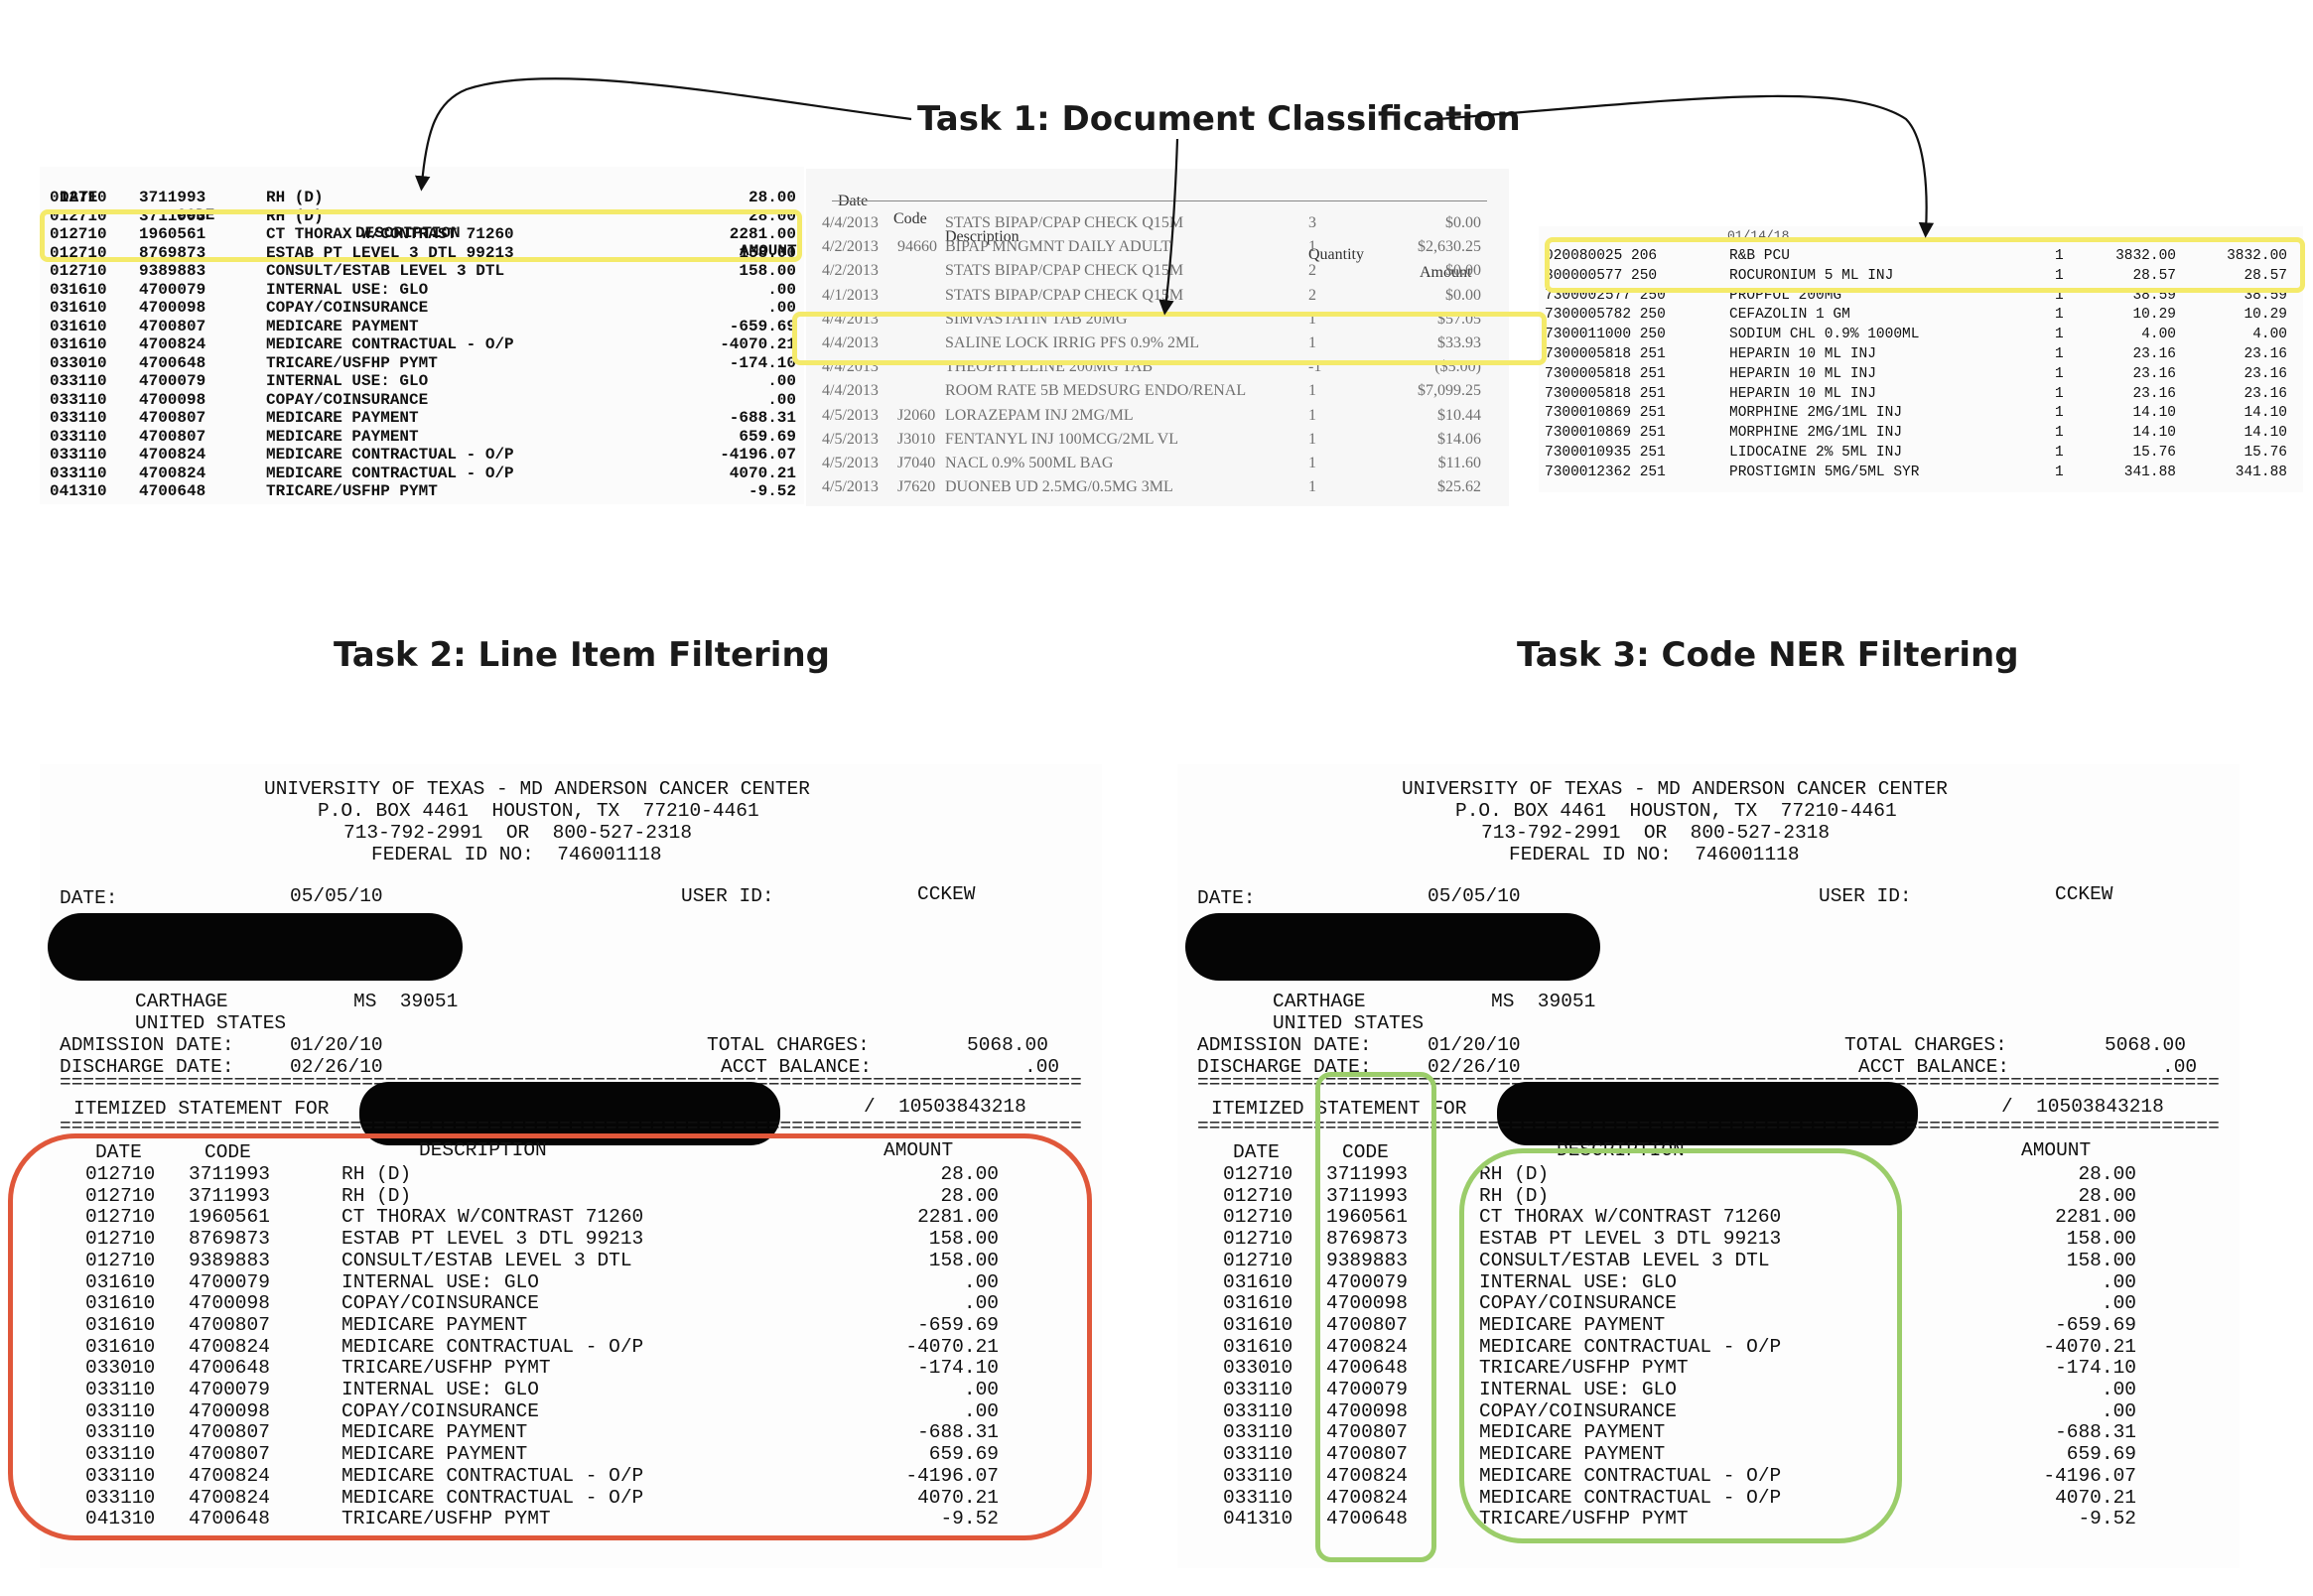 This screenshot has height=1596, width=2313. Describe the element at coordinates (550, 1336) in the screenshot. I see `line-items-box` at that location.